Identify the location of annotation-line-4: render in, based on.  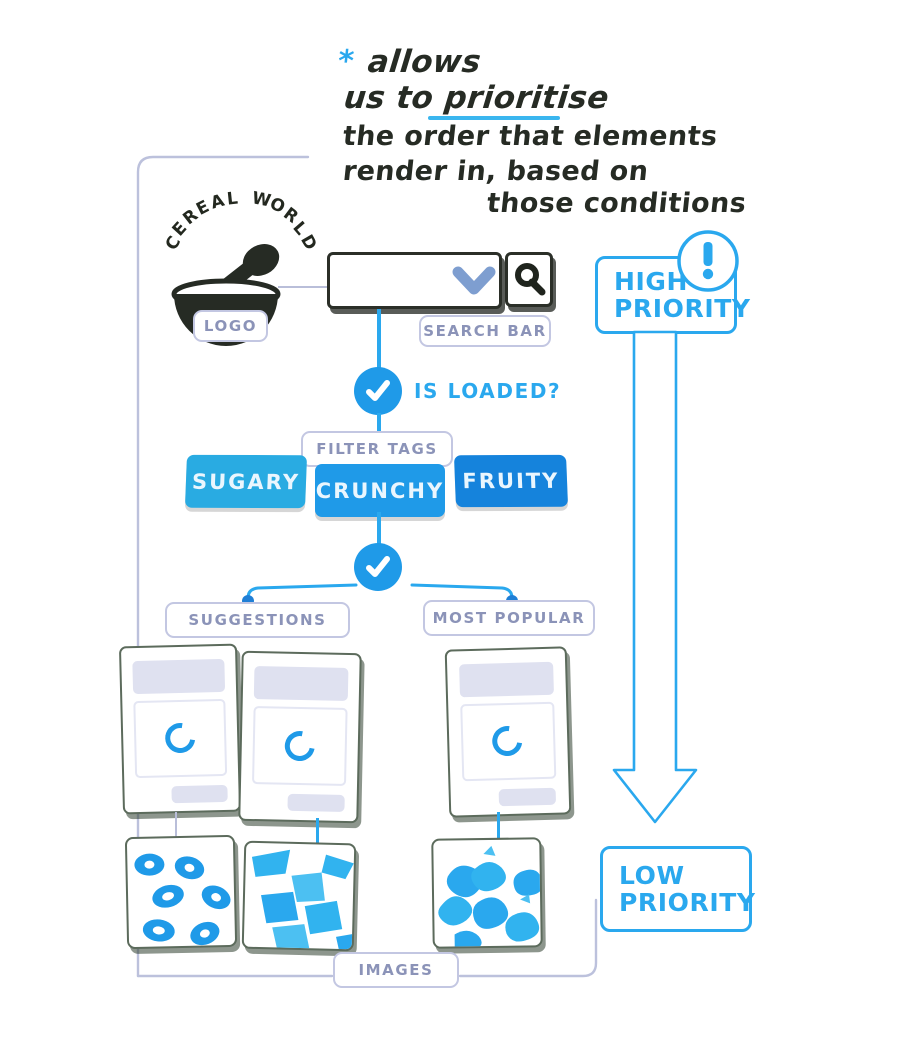
(496, 171).